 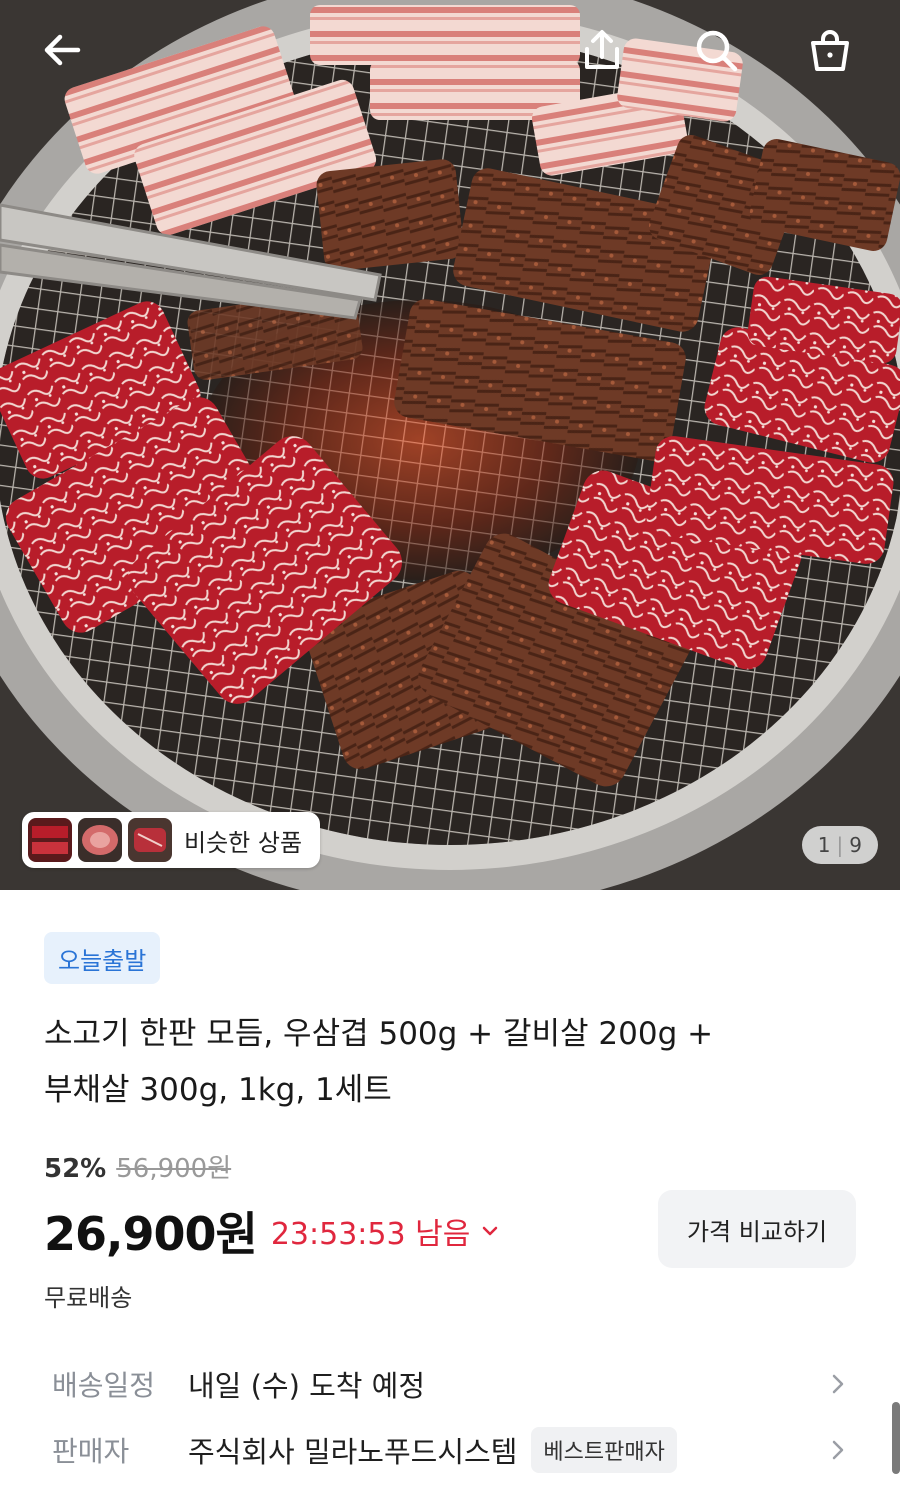 I want to click on shopping-bag-icon, so click(x=830, y=50).